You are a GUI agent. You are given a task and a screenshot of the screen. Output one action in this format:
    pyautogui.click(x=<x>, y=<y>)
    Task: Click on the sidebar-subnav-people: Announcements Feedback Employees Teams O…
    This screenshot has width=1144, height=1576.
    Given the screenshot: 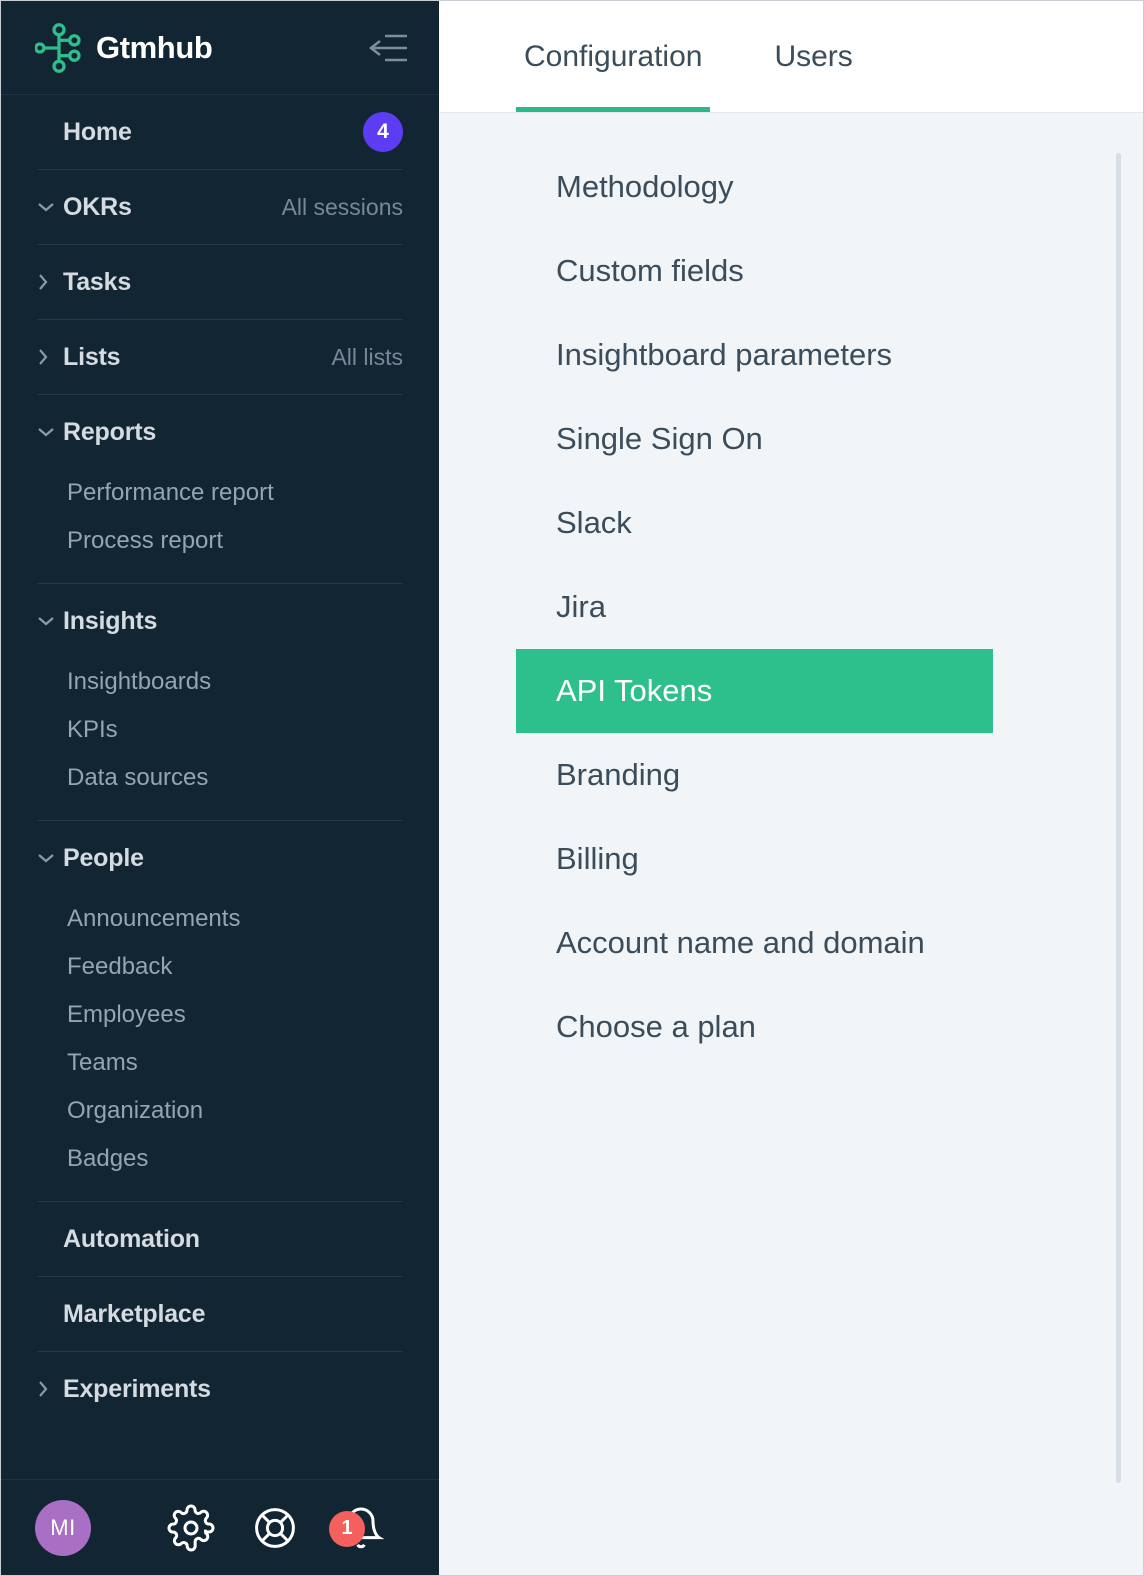 What is the action you would take?
    pyautogui.click(x=220, y=1048)
    